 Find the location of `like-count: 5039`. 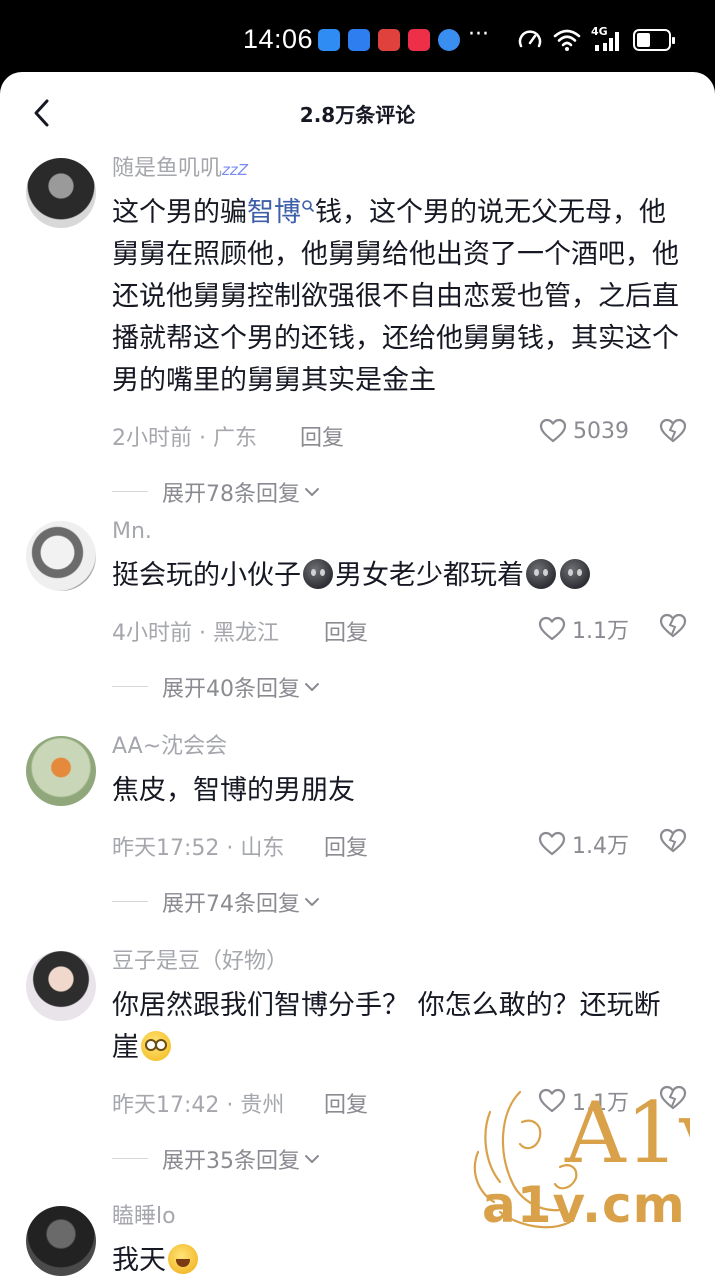

like-count: 5039 is located at coordinates (601, 431).